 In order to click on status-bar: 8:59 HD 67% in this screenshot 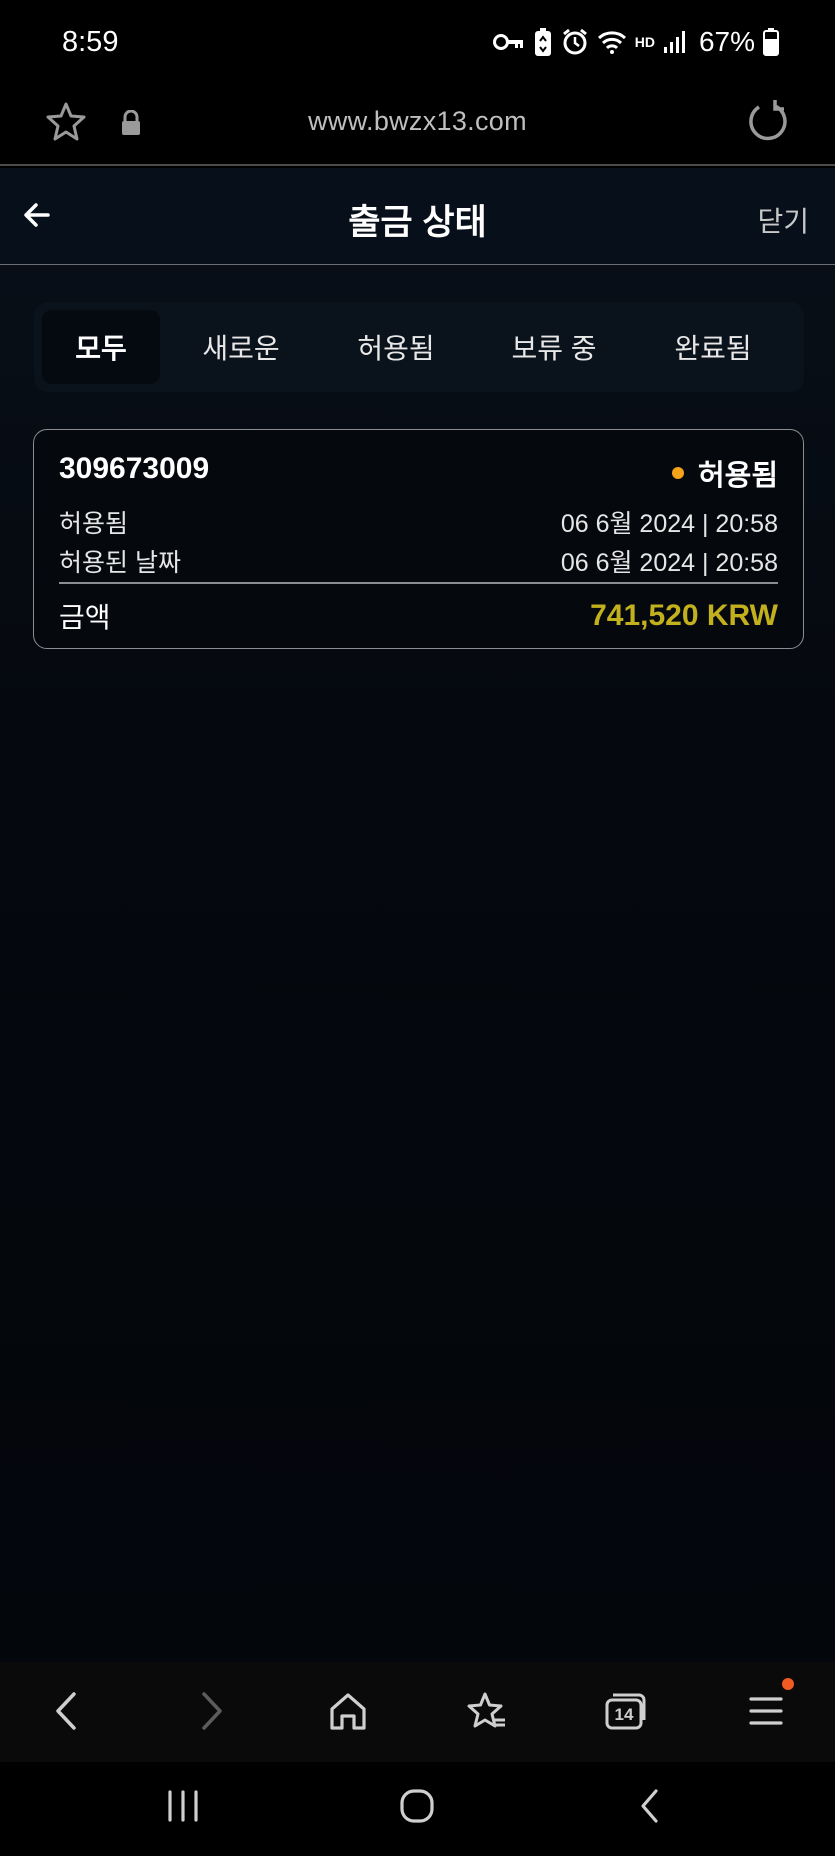, I will do `click(417, 42)`.